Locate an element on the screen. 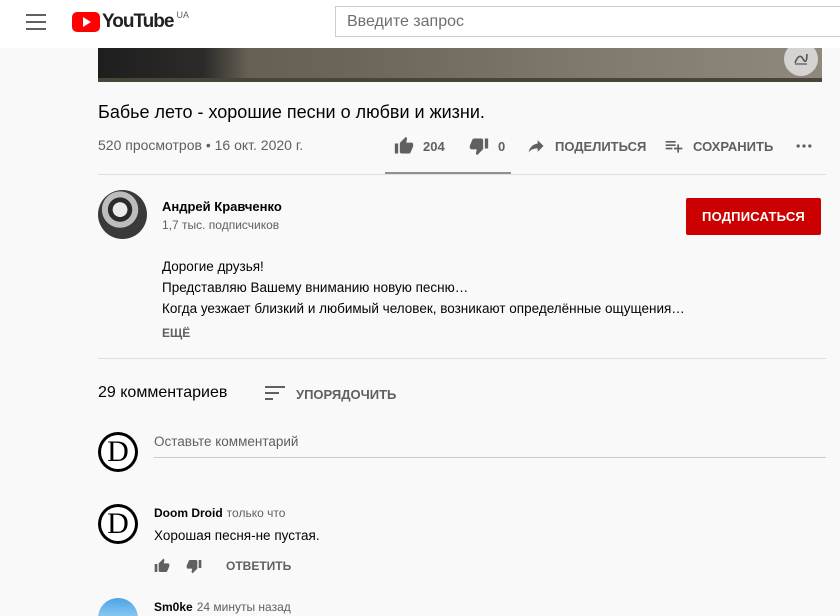 This screenshot has width=840, height=616. view-count: 520 просмотров is located at coordinates (150, 145).